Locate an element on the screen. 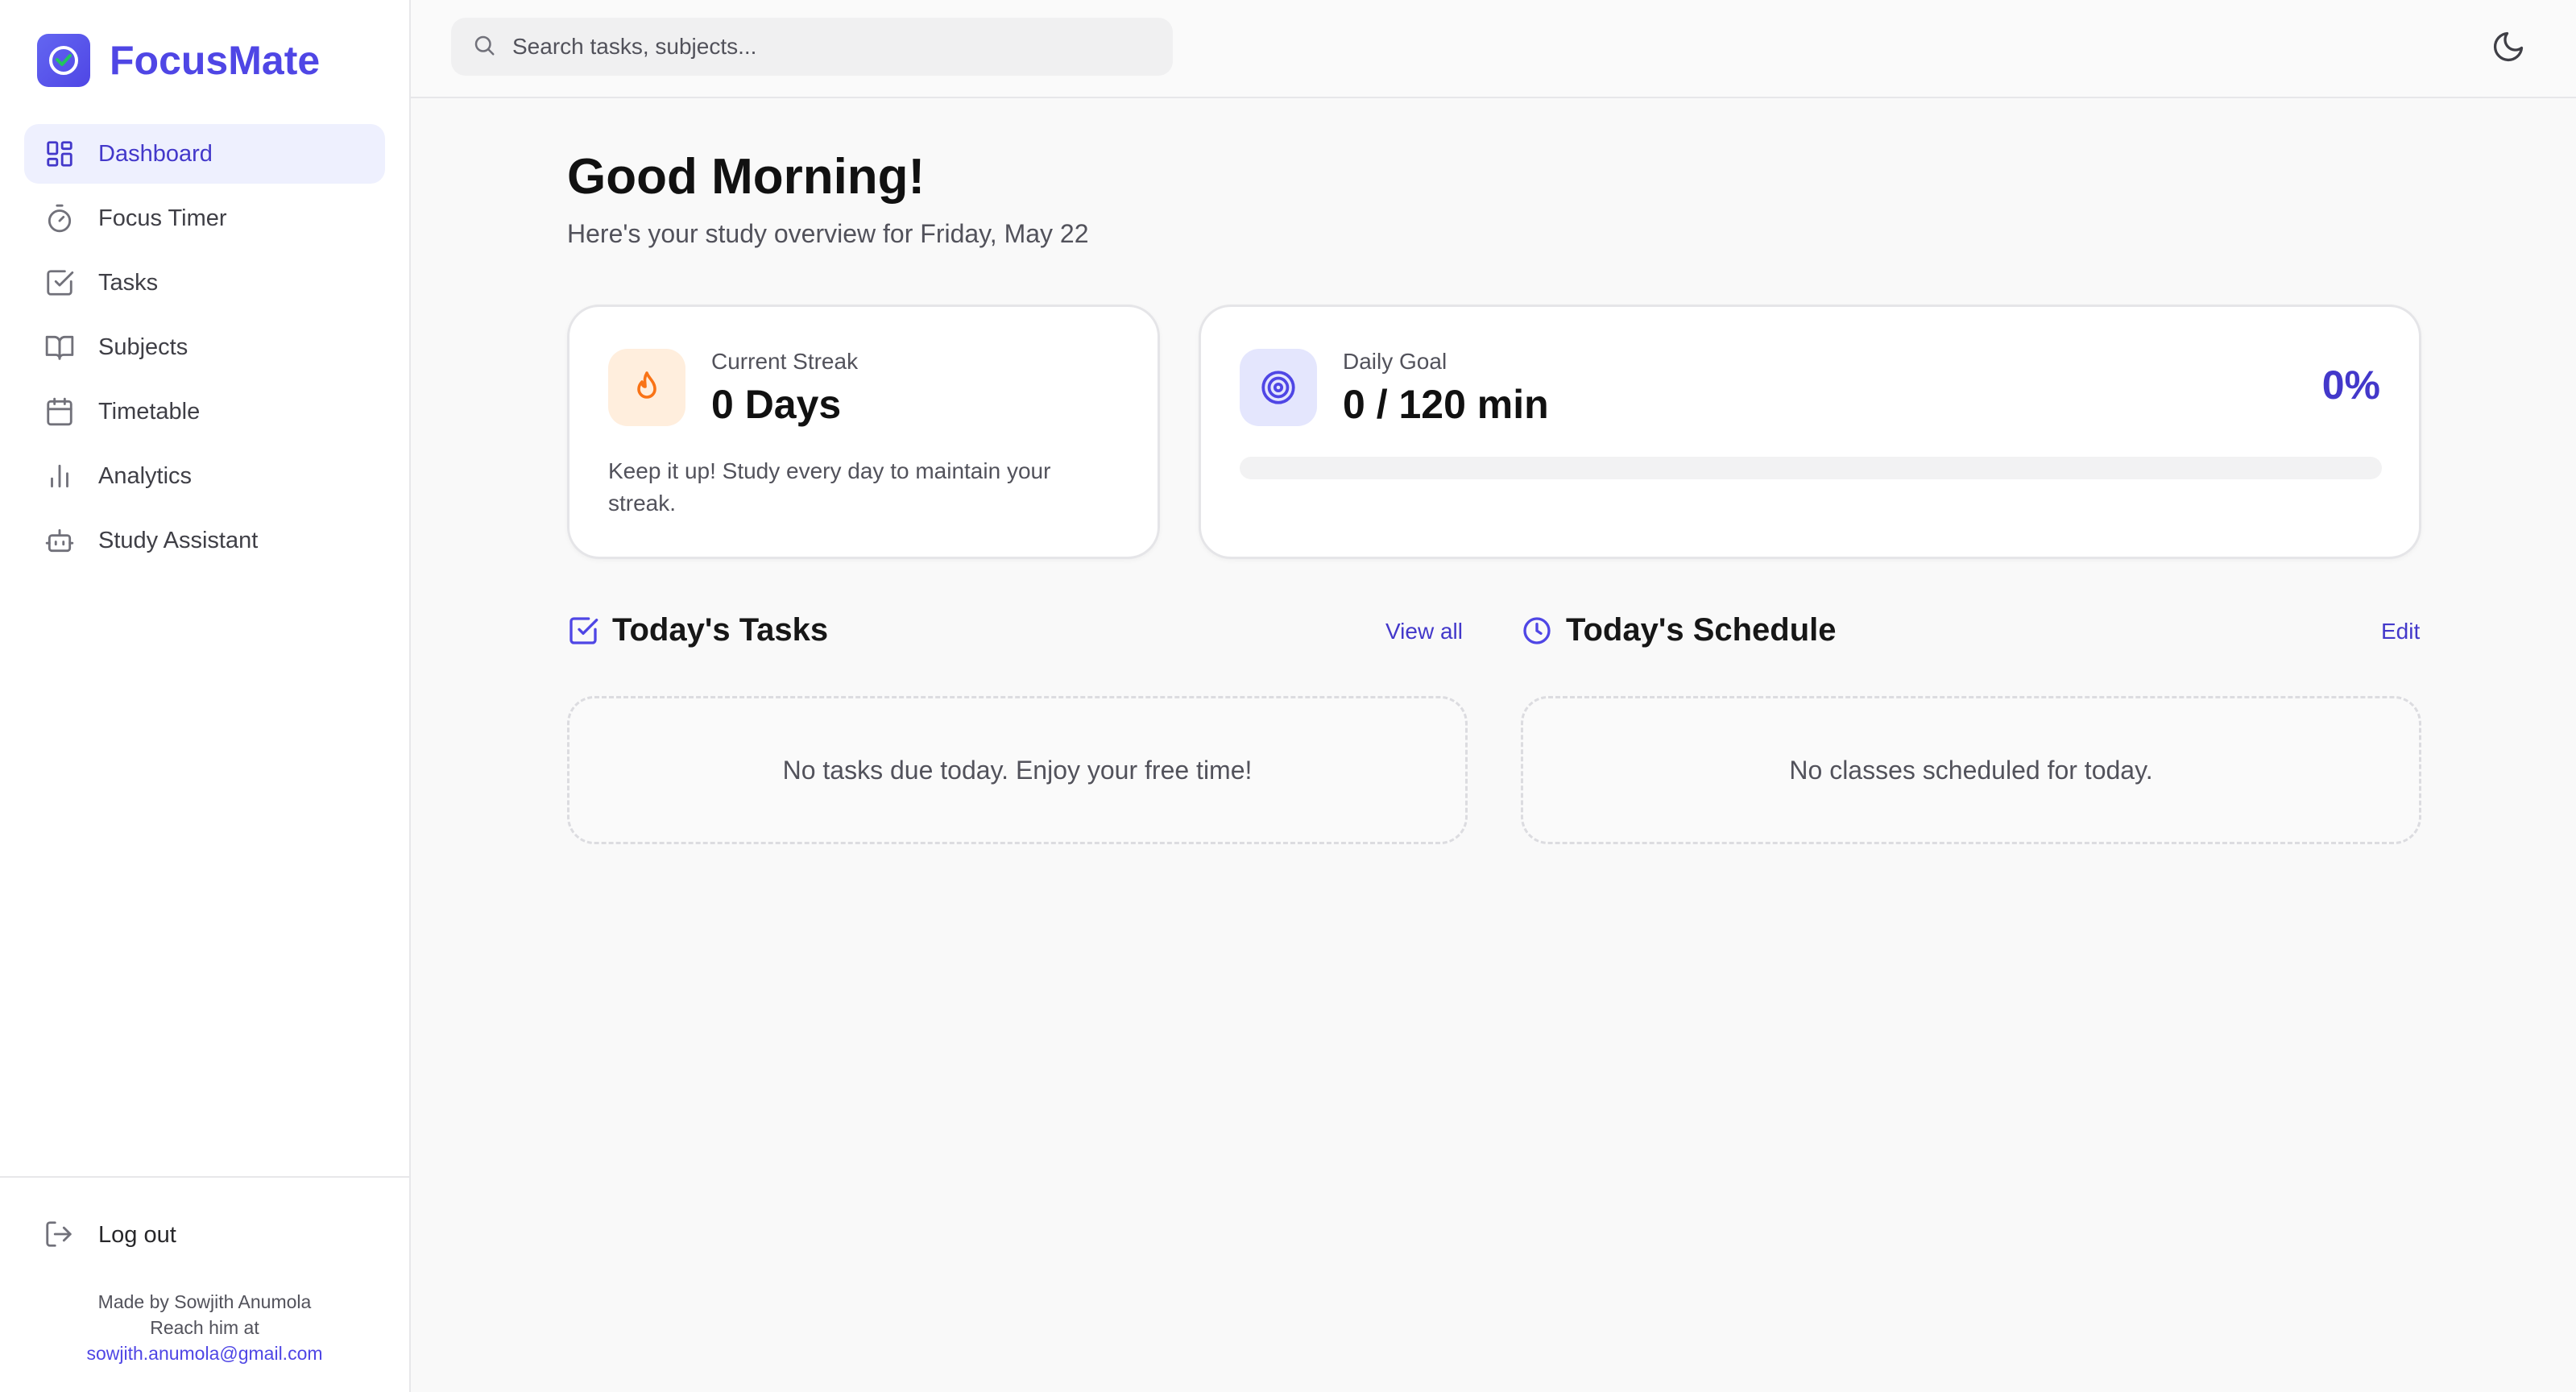  book-icon is located at coordinates (59, 347).